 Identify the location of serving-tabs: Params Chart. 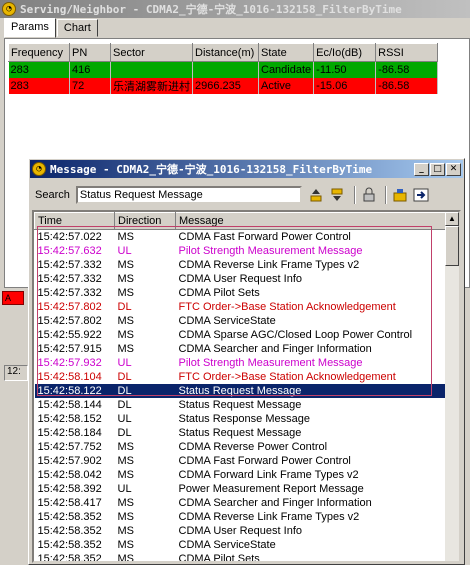
(51, 28).